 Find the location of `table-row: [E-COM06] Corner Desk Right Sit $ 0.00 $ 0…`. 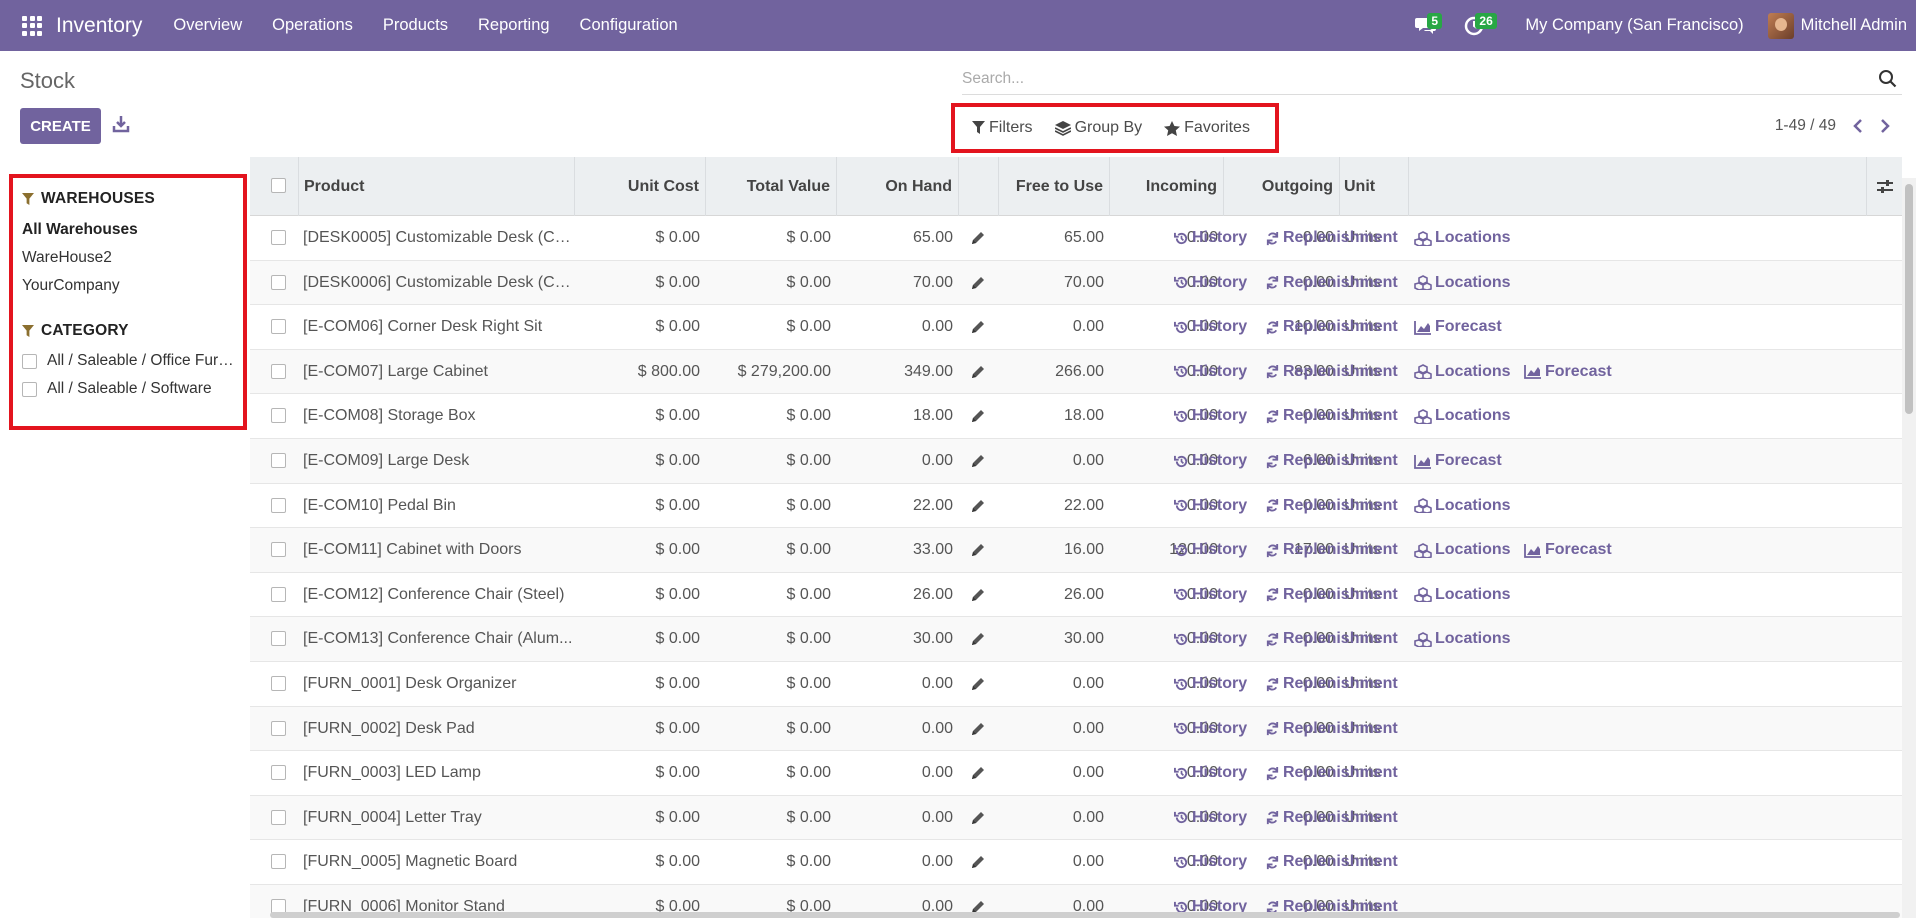

table-row: [E-COM06] Corner Desk Right Sit $ 0.00 $ 0… is located at coordinates (1076, 327).